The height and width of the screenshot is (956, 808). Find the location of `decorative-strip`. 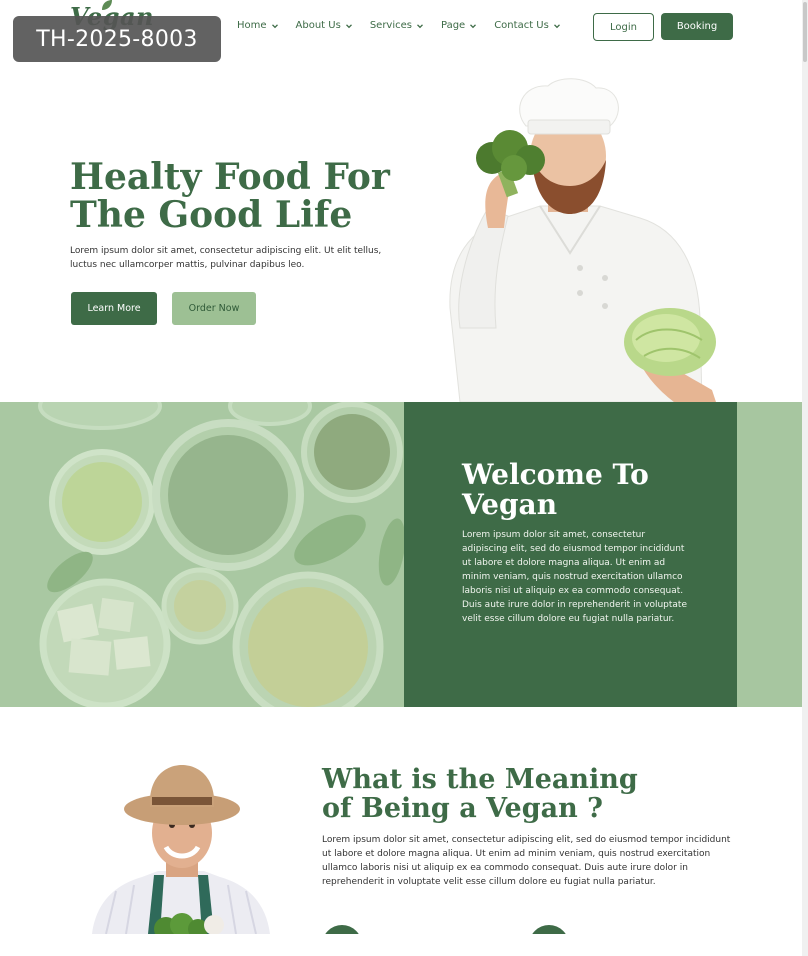

decorative-strip is located at coordinates (769, 554).